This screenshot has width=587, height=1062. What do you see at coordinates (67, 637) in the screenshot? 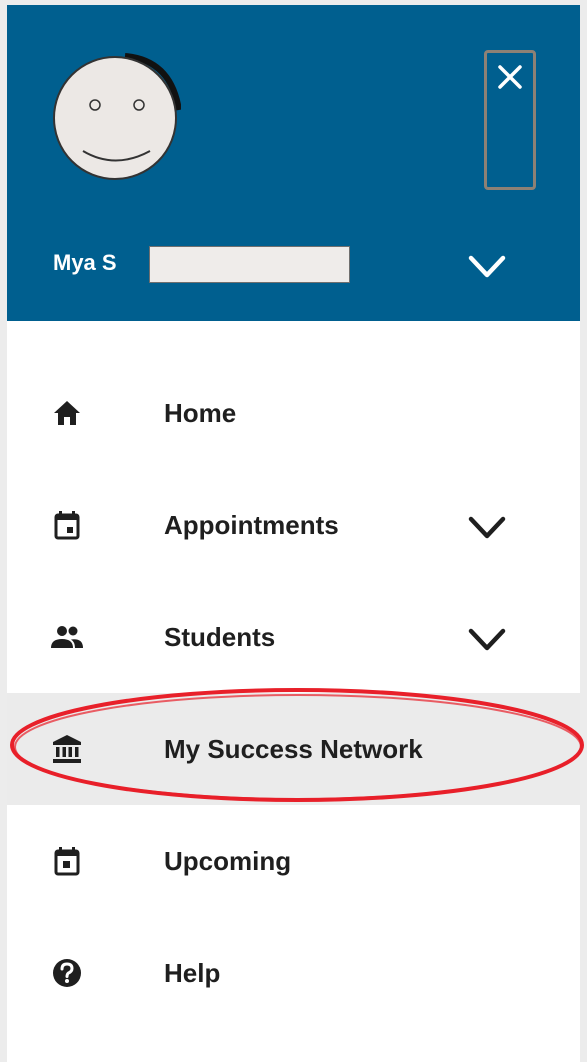
I see `people-icon` at bounding box center [67, 637].